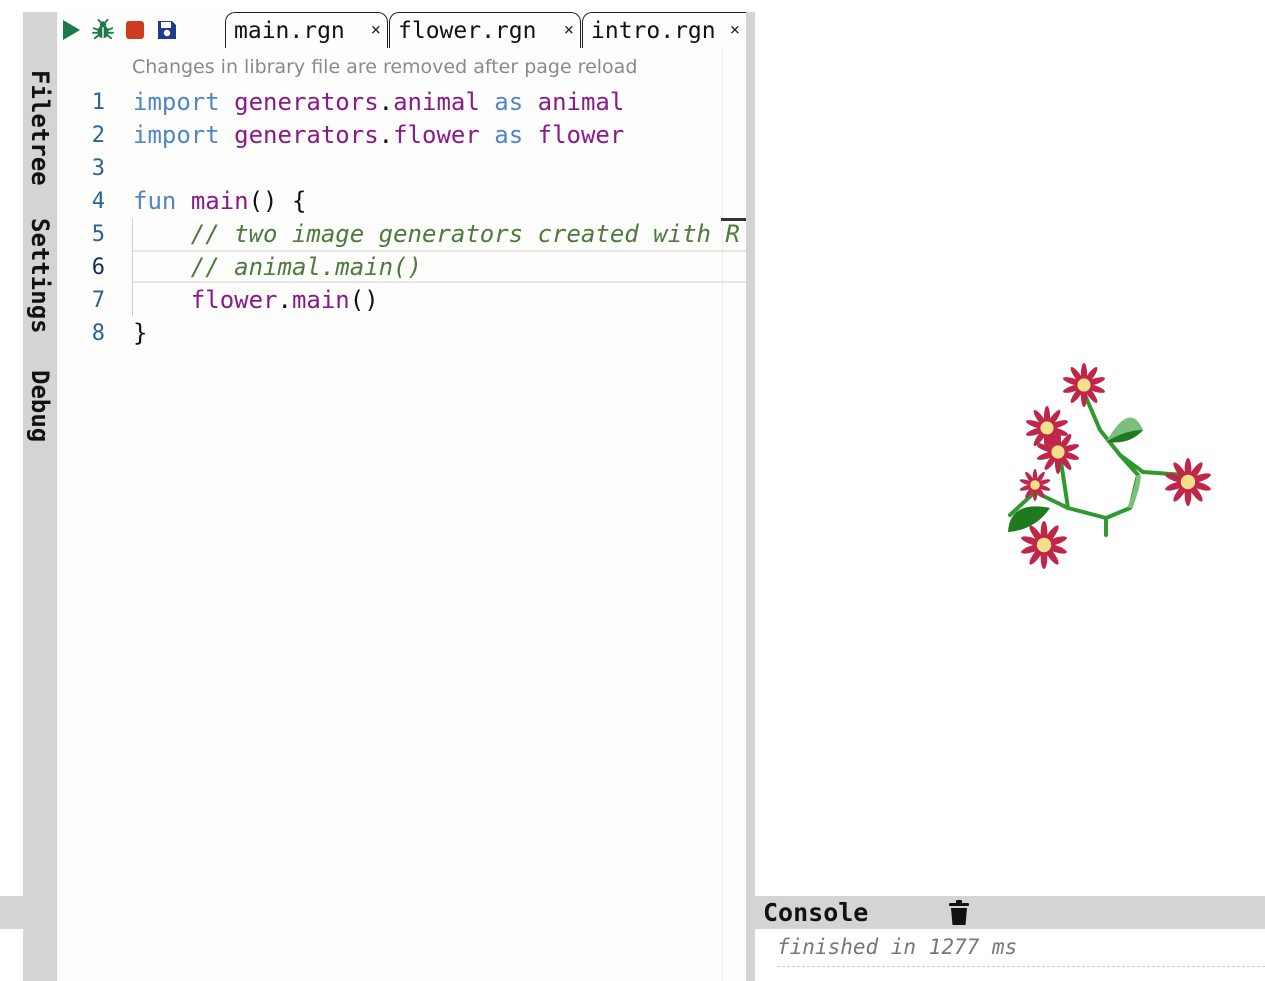 The height and width of the screenshot is (981, 1265). I want to click on code-line: 1 import generators.animal as animal, so click(401, 102).